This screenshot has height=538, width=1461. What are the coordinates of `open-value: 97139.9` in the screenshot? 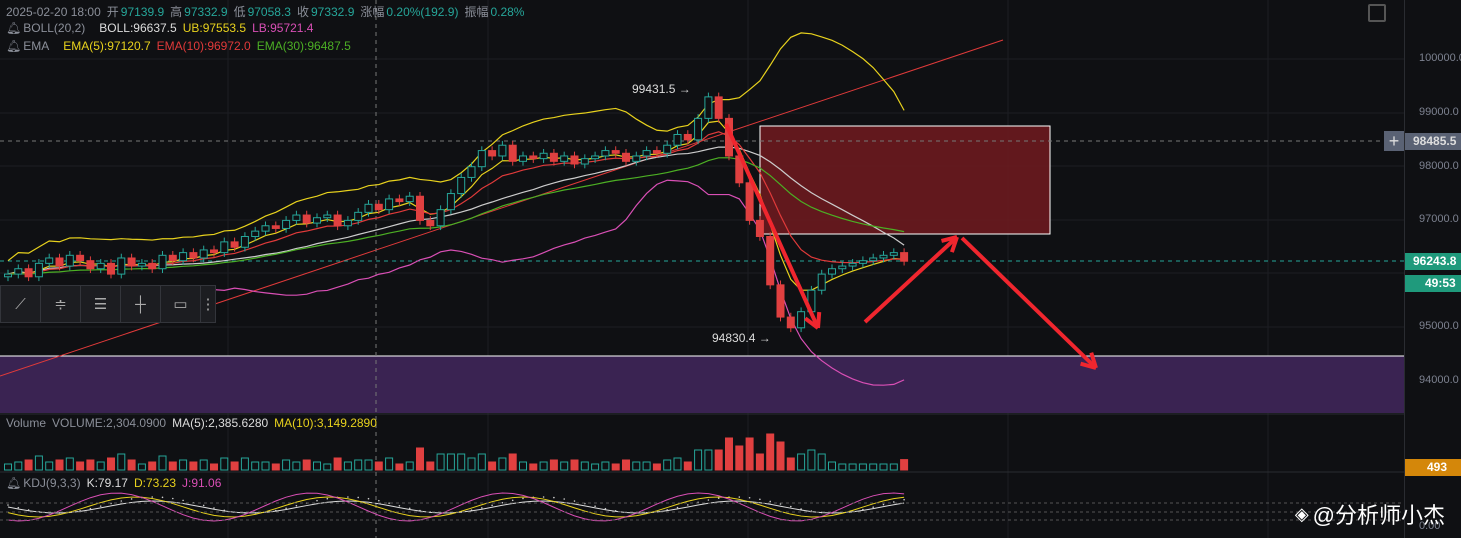 It's located at (142, 12).